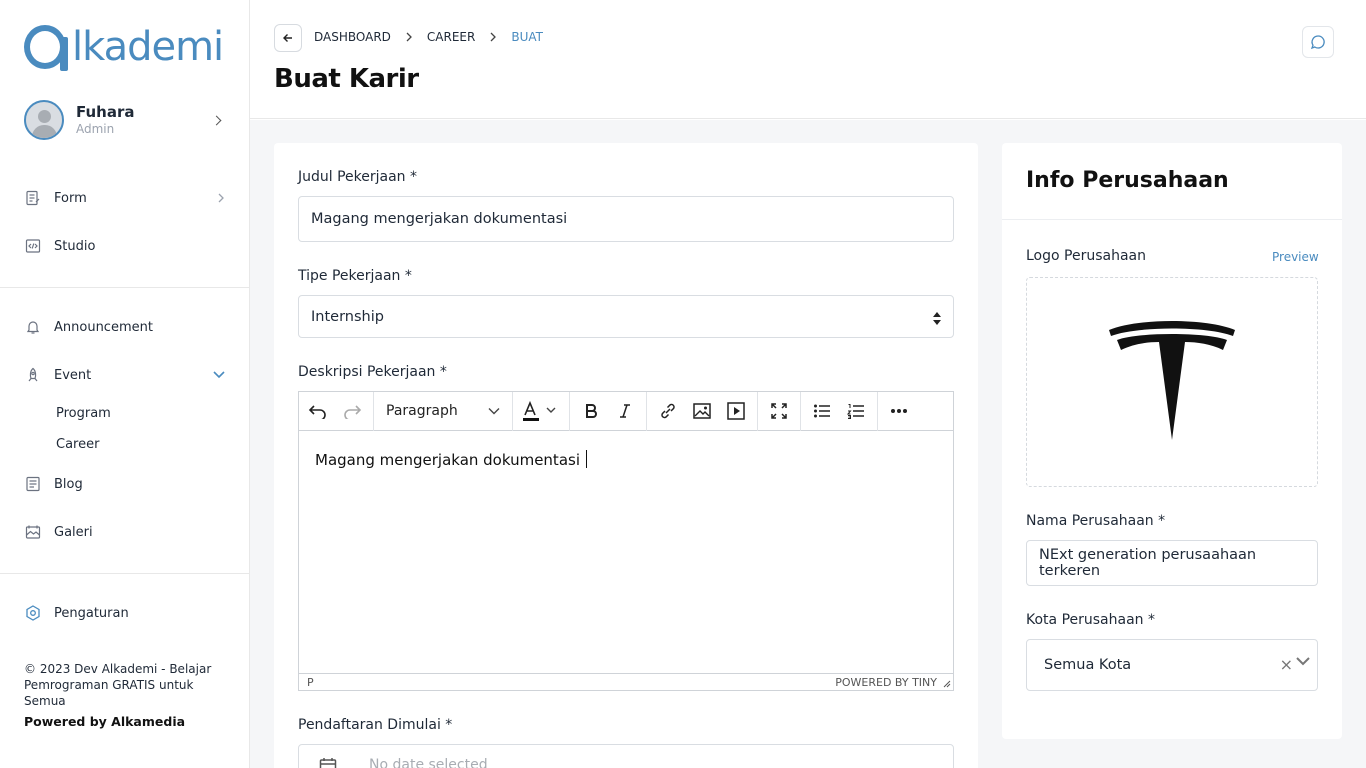  I want to click on back-button, so click(288, 38).